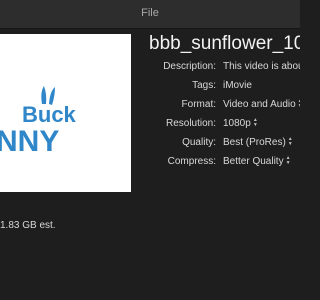  What do you see at coordinates (199, 142) in the screenshot?
I see `detail-label: Quality:` at bounding box center [199, 142].